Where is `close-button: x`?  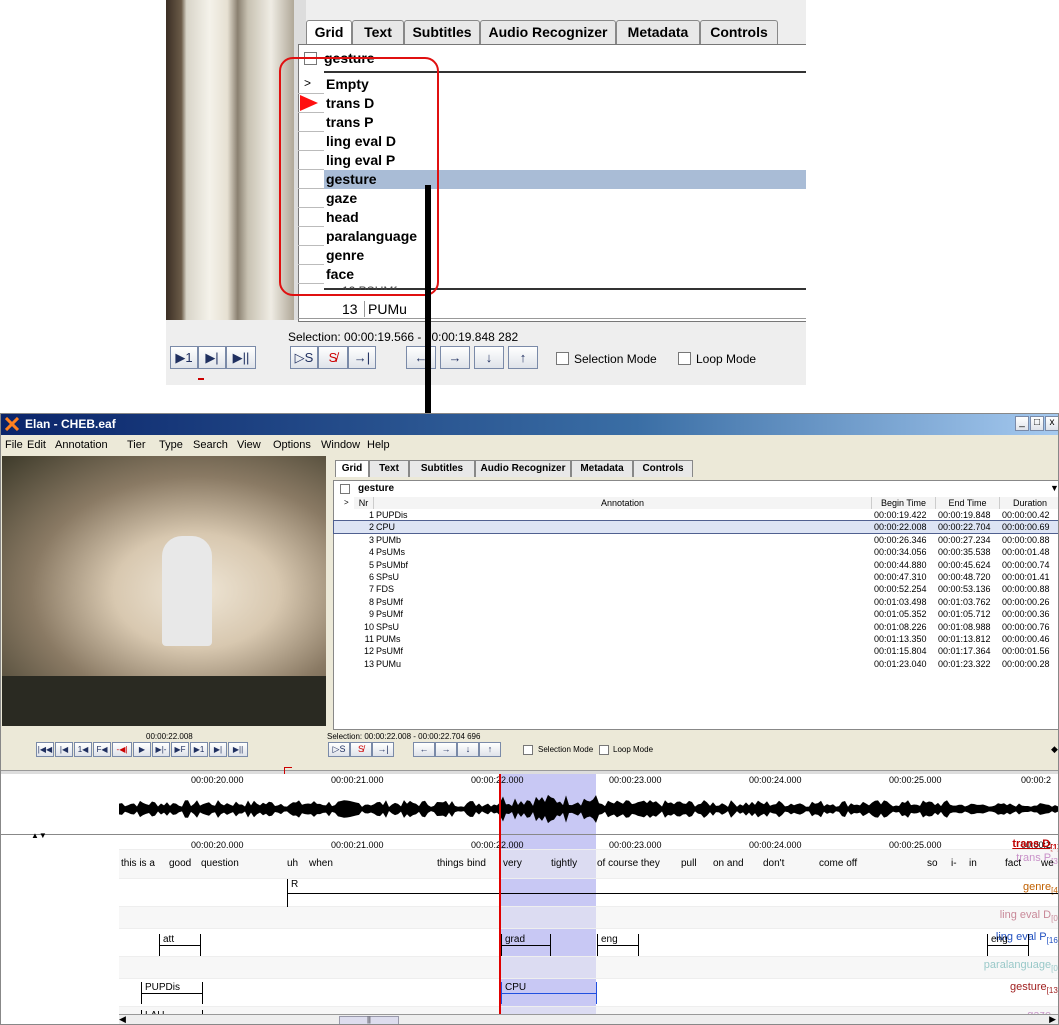 close-button: x is located at coordinates (1051, 423).